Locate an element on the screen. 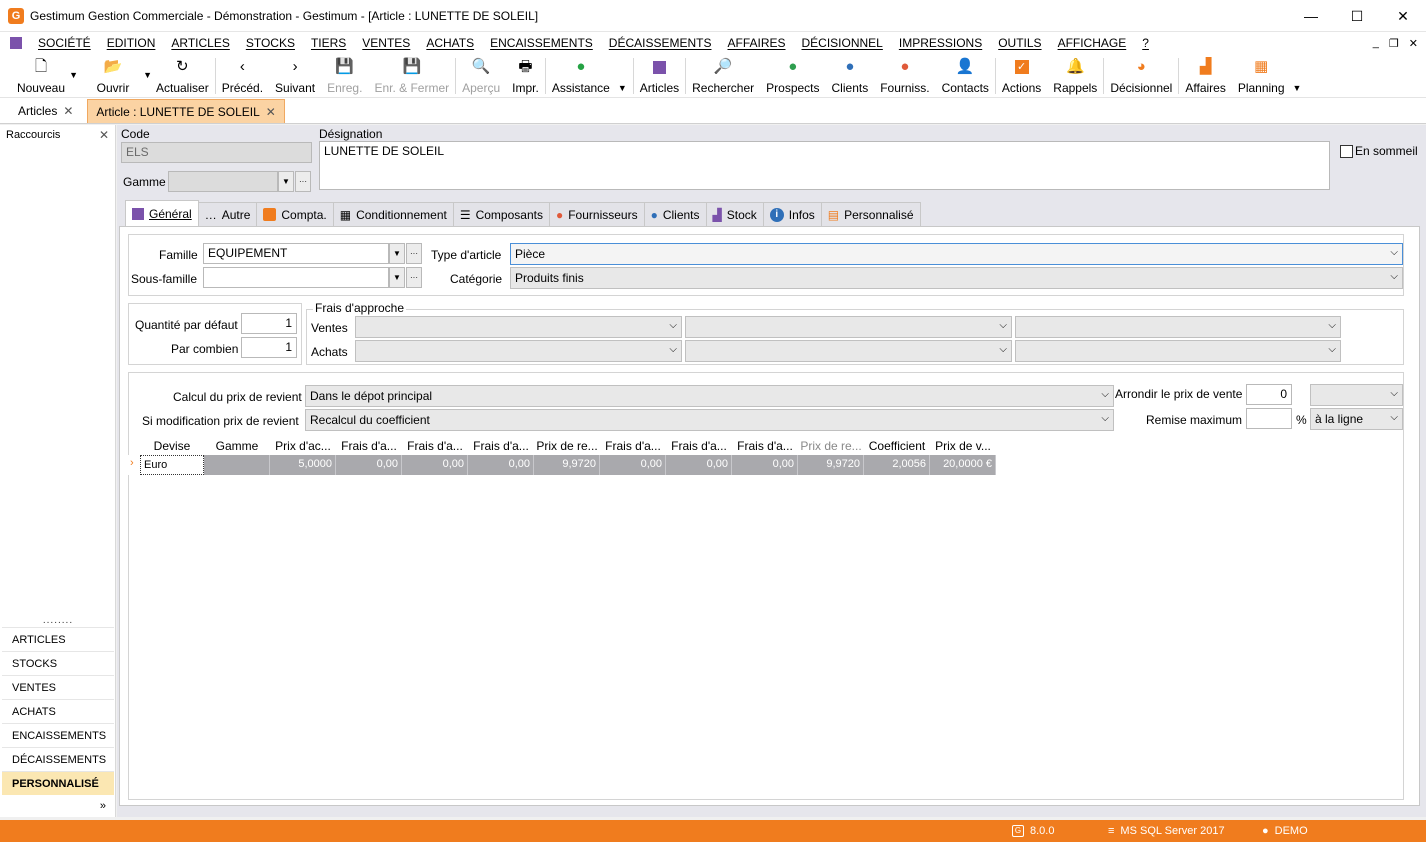 Image resolution: width=1426 pixels, height=842 pixels. maximize-button: ☐ is located at coordinates (1357, 16).